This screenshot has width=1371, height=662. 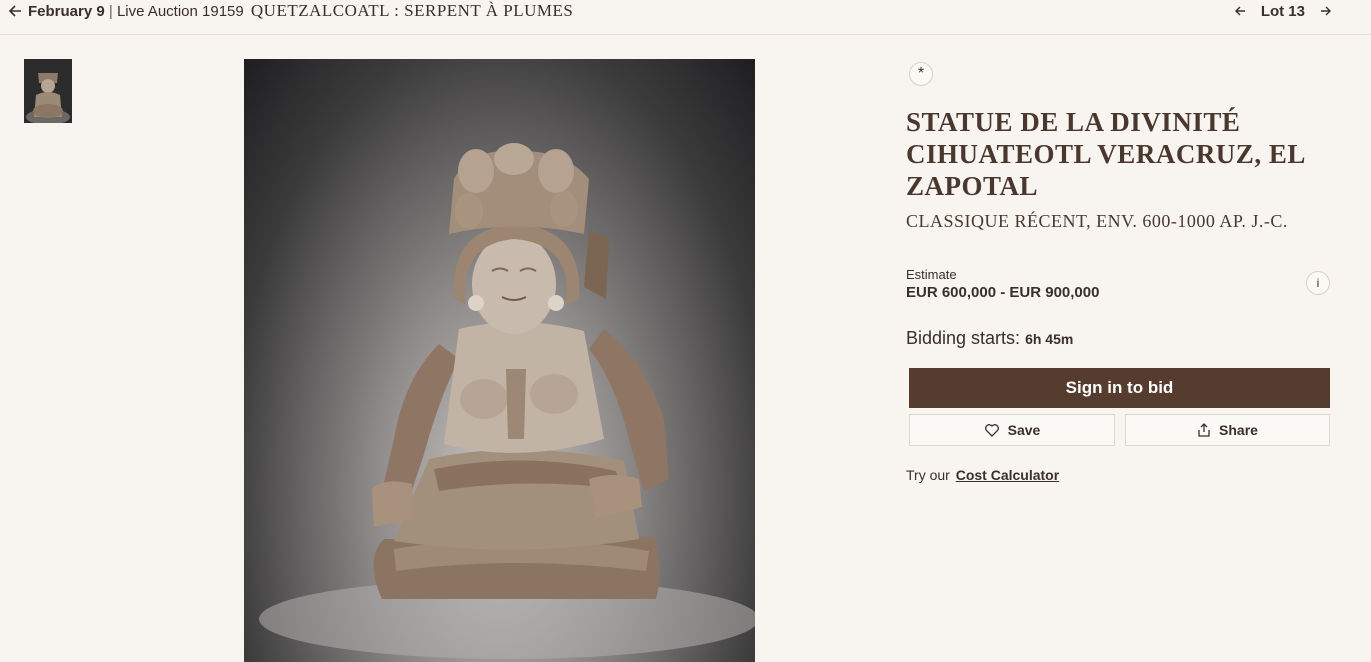 I want to click on estimate-value: EUR 600,000 - EUR 900,000, so click(x=1003, y=292).